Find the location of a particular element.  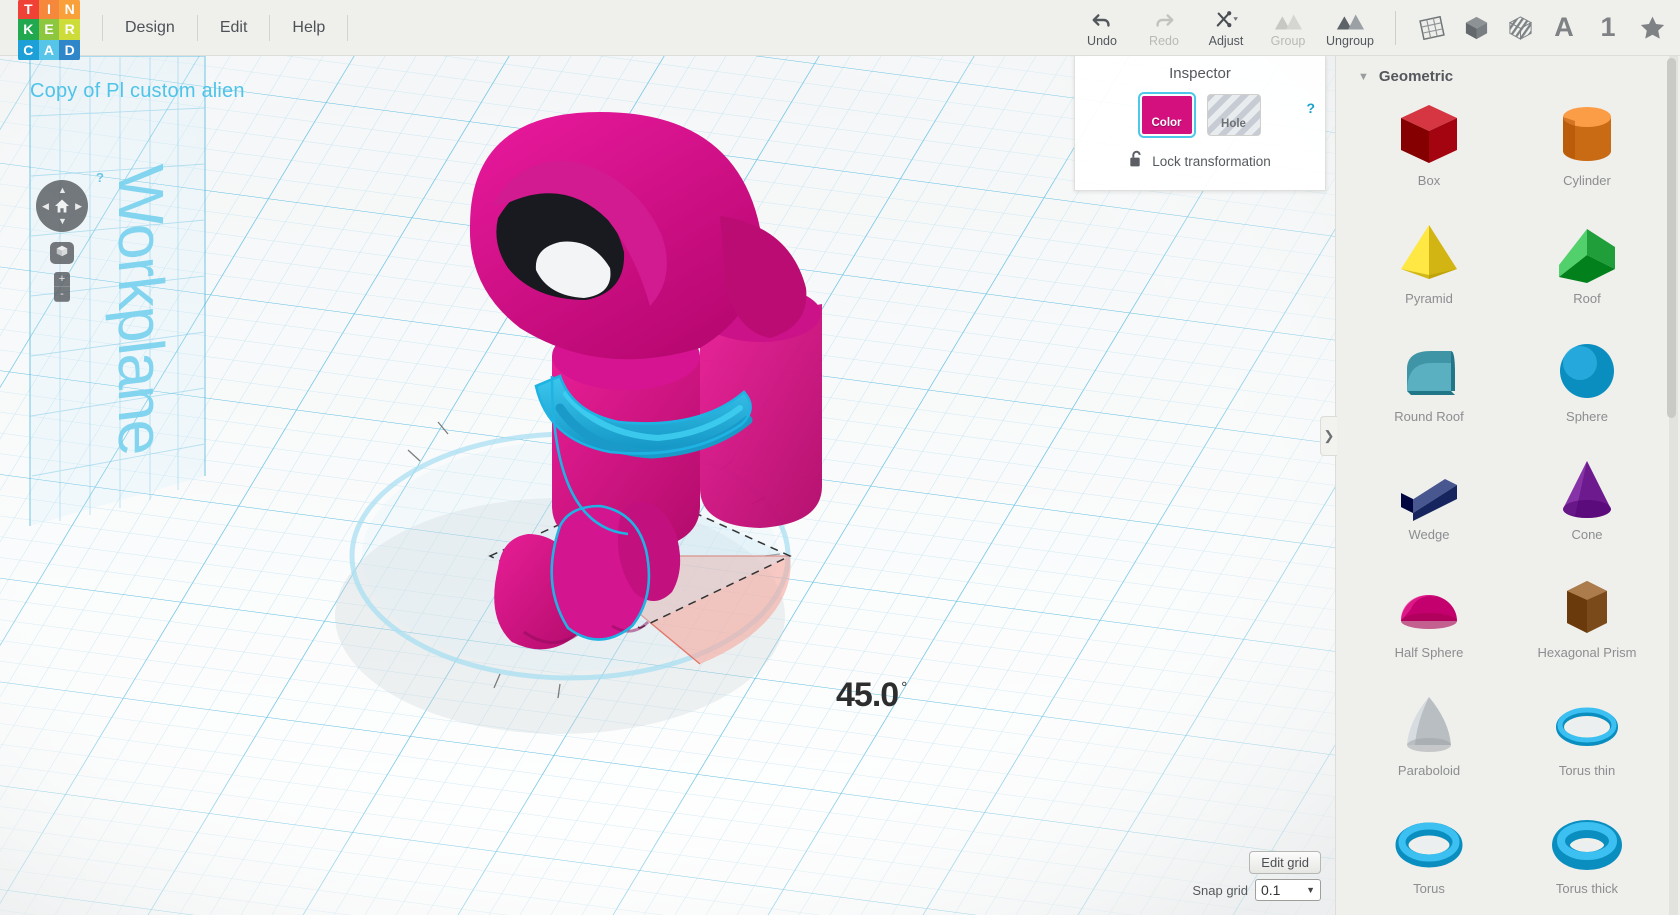

workplane-help-icon: ? is located at coordinates (100, 177).